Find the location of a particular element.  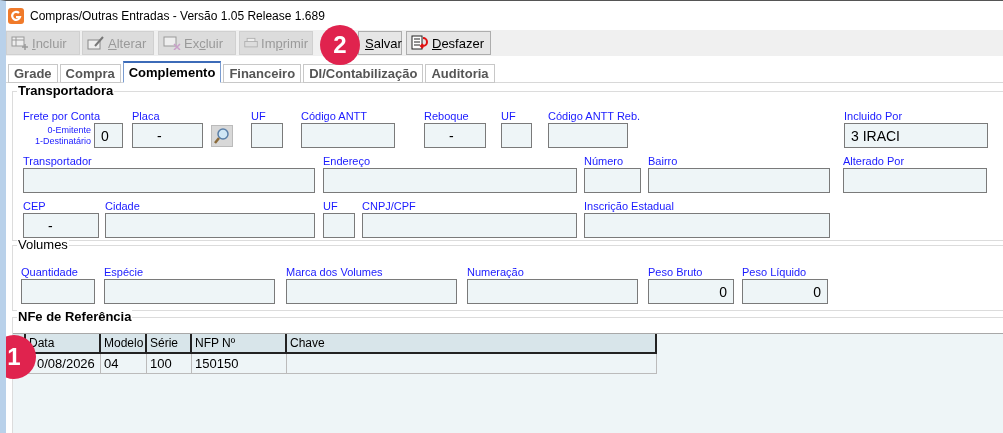

field-label: Marca dos Volumes is located at coordinates (334, 272).